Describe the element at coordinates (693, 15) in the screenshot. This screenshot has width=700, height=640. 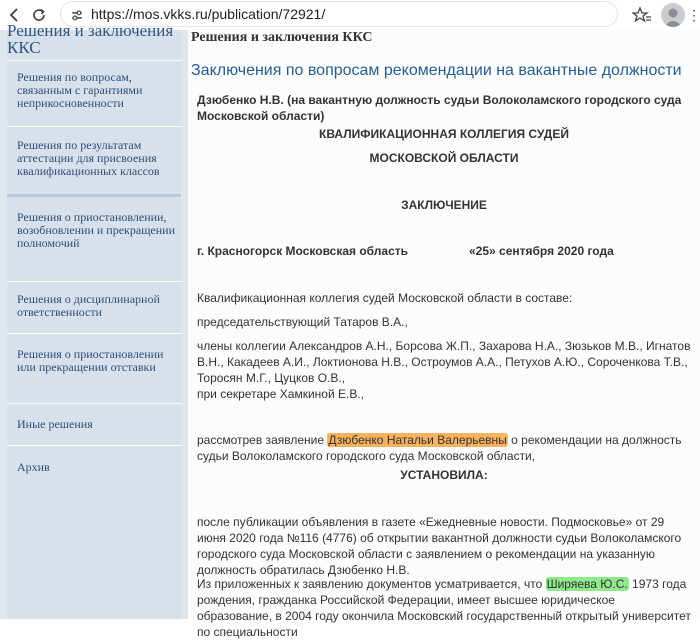
I see `more-menu-icon: ⋮` at that location.